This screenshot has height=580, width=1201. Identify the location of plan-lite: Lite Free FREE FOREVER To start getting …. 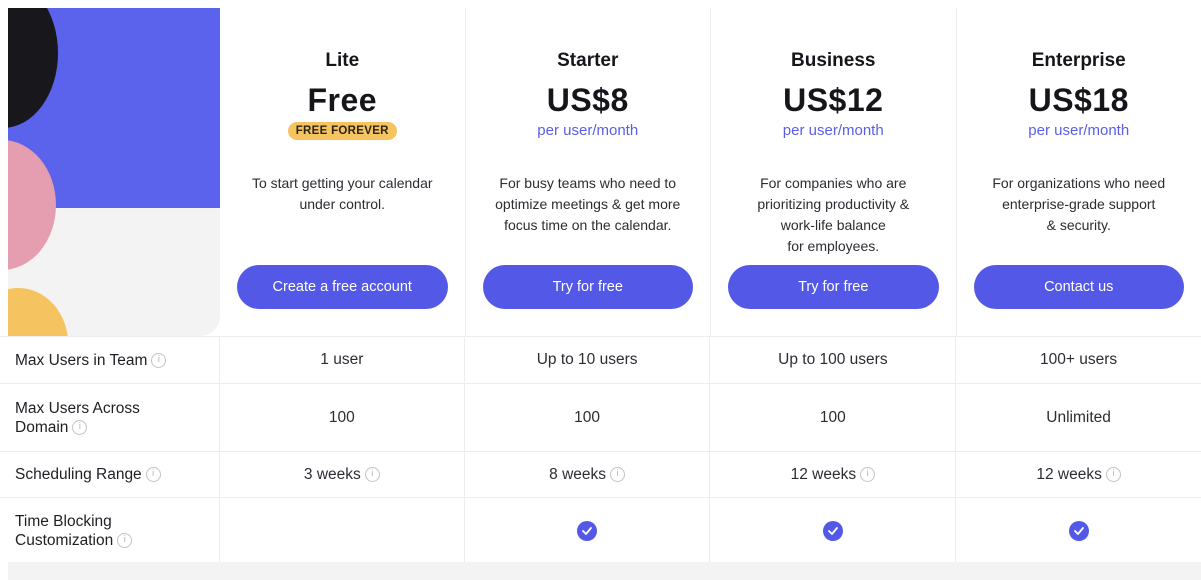
(342, 172).